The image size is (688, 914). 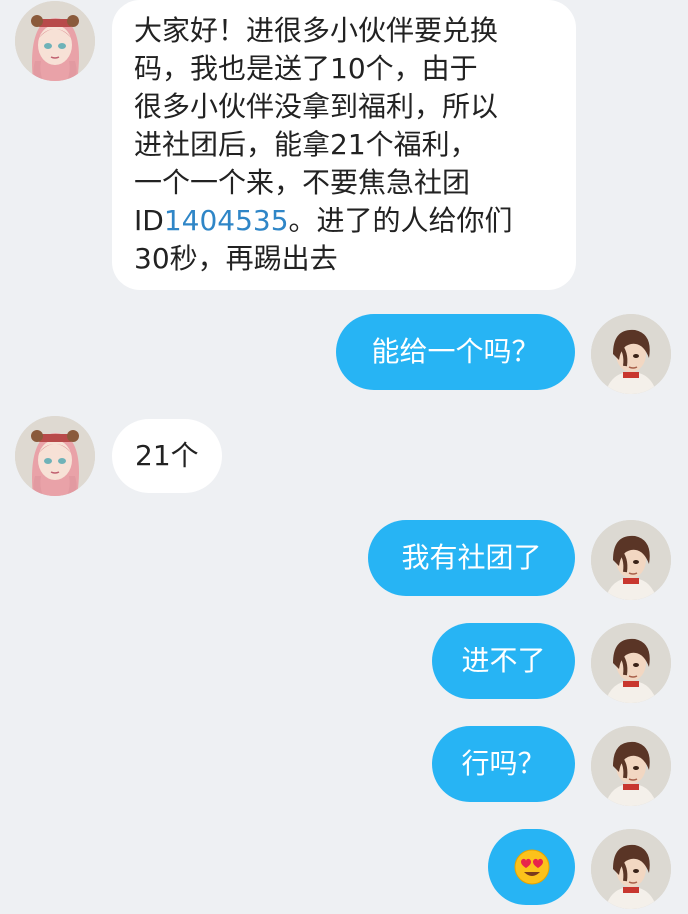 I want to click on message-line: 进社团后，能拿21个福利，, so click(x=306, y=144).